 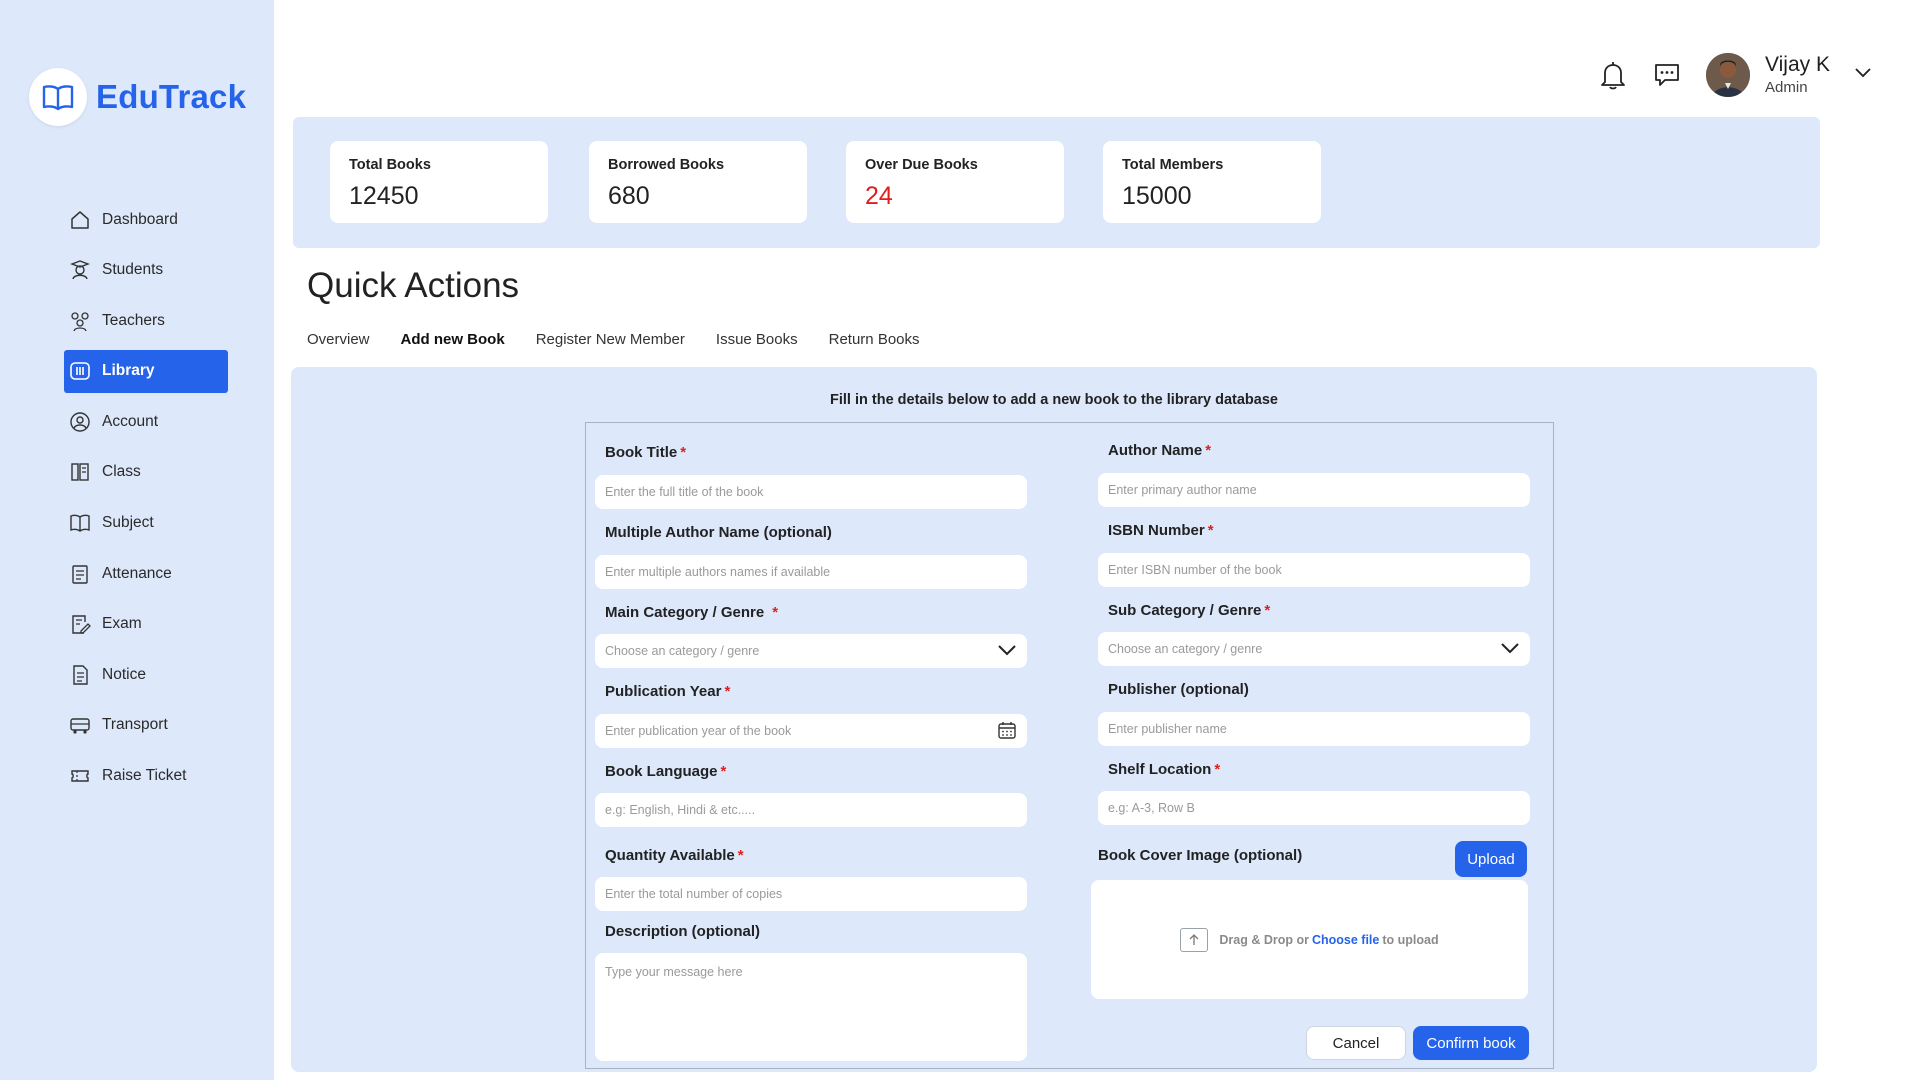 I want to click on isbn-label: ISBN Number *, so click(x=1161, y=530).